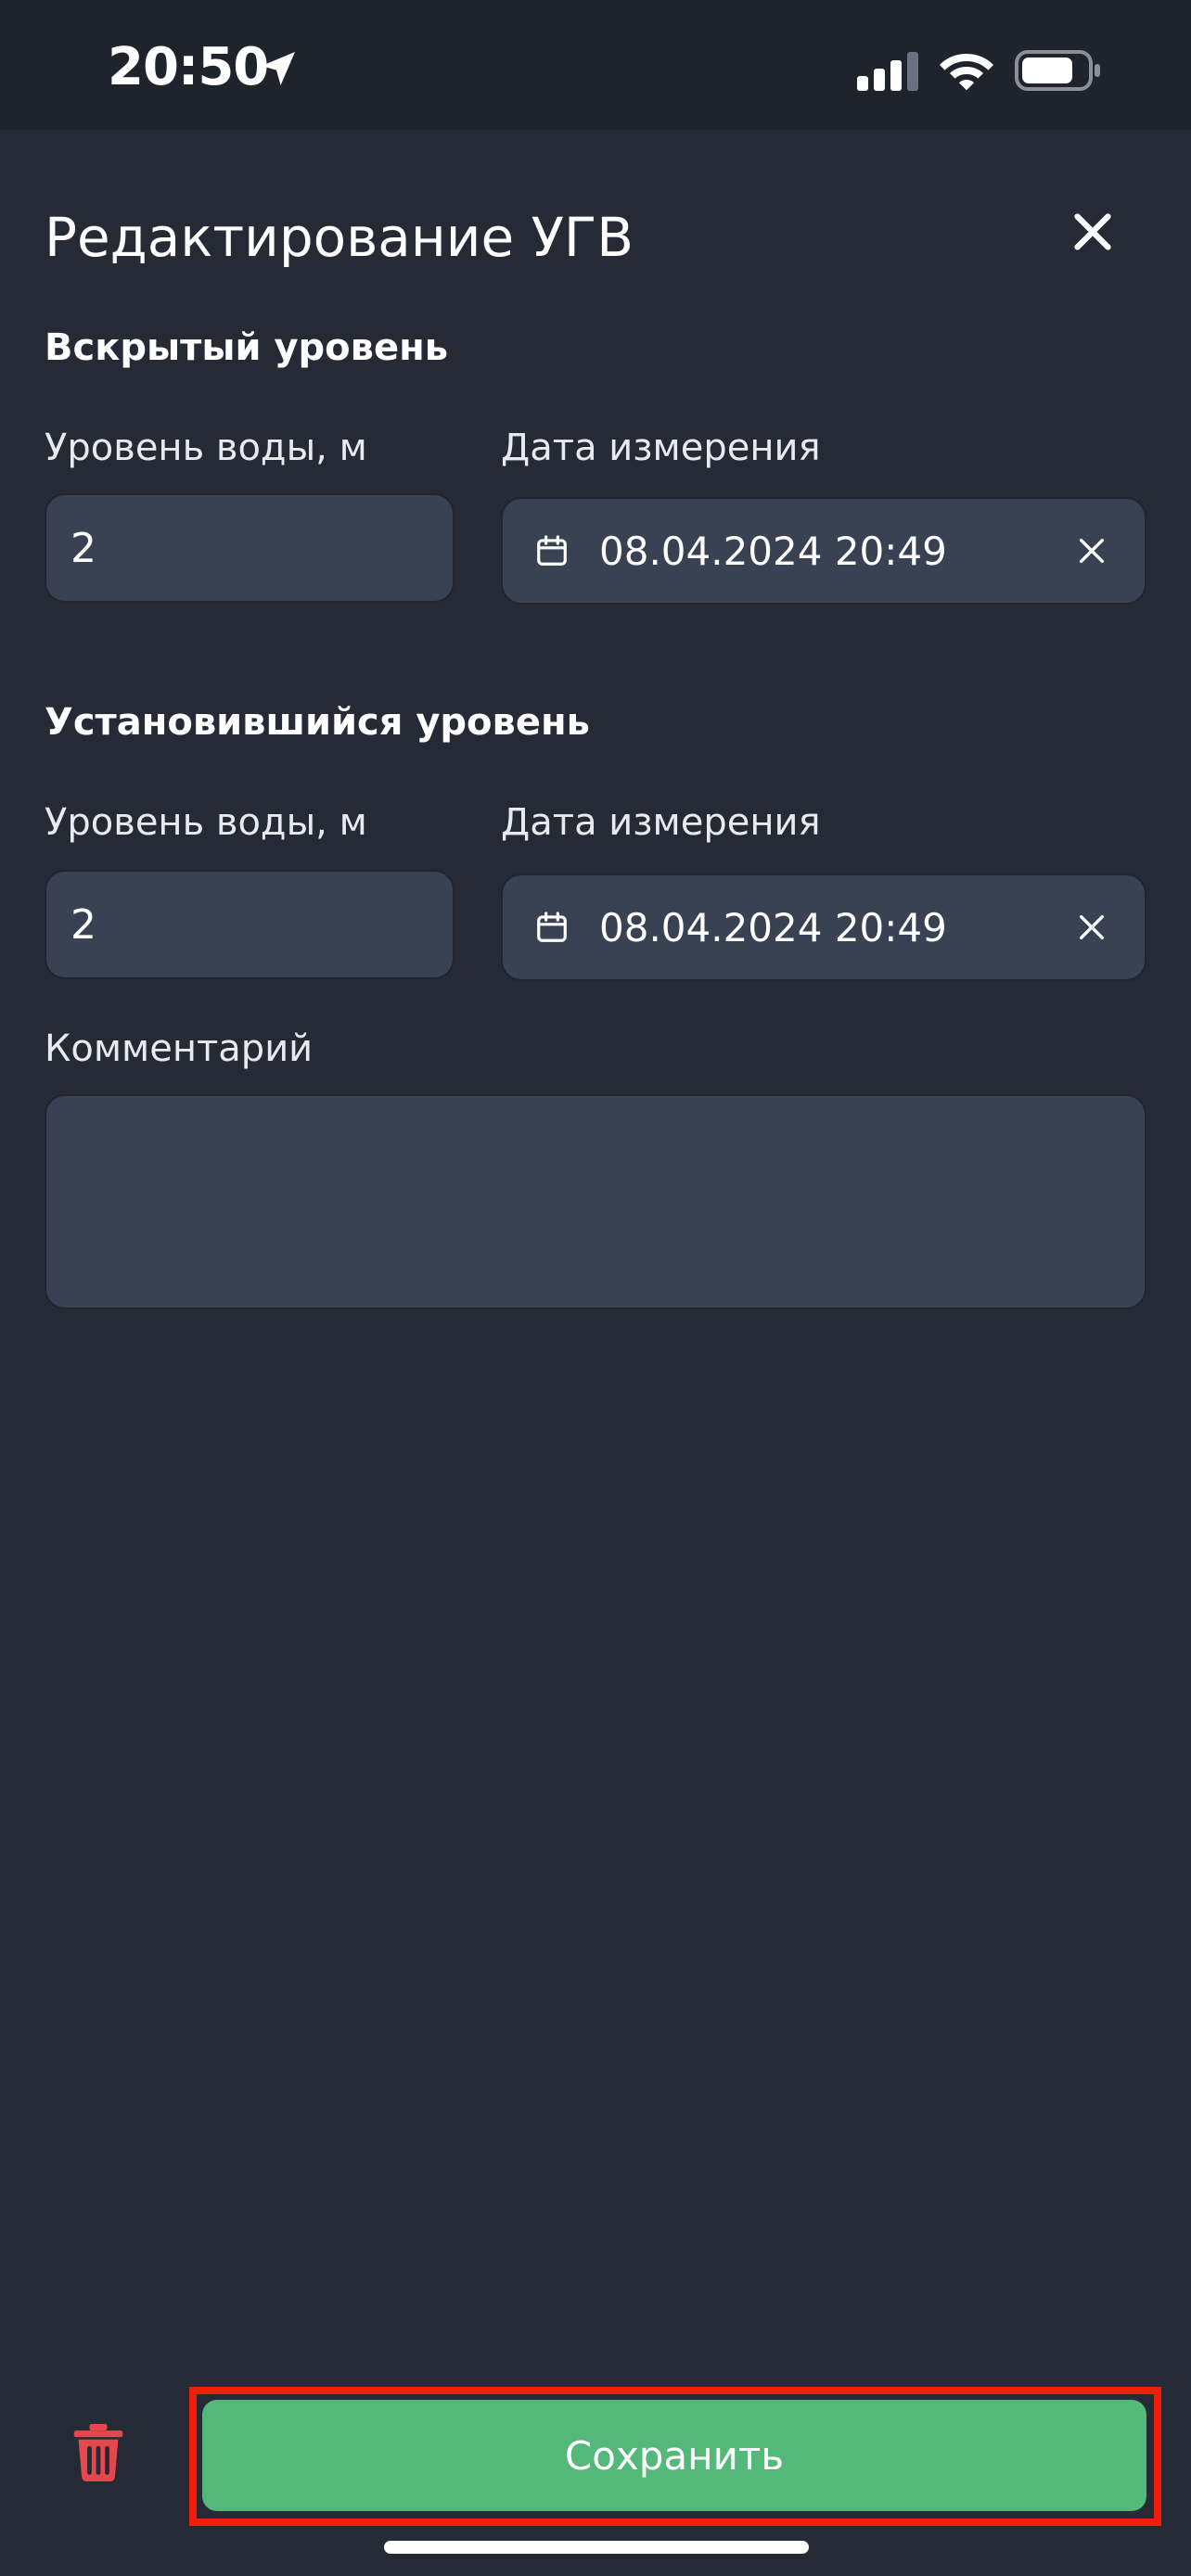  I want to click on location-arrow-icon, so click(278, 68).